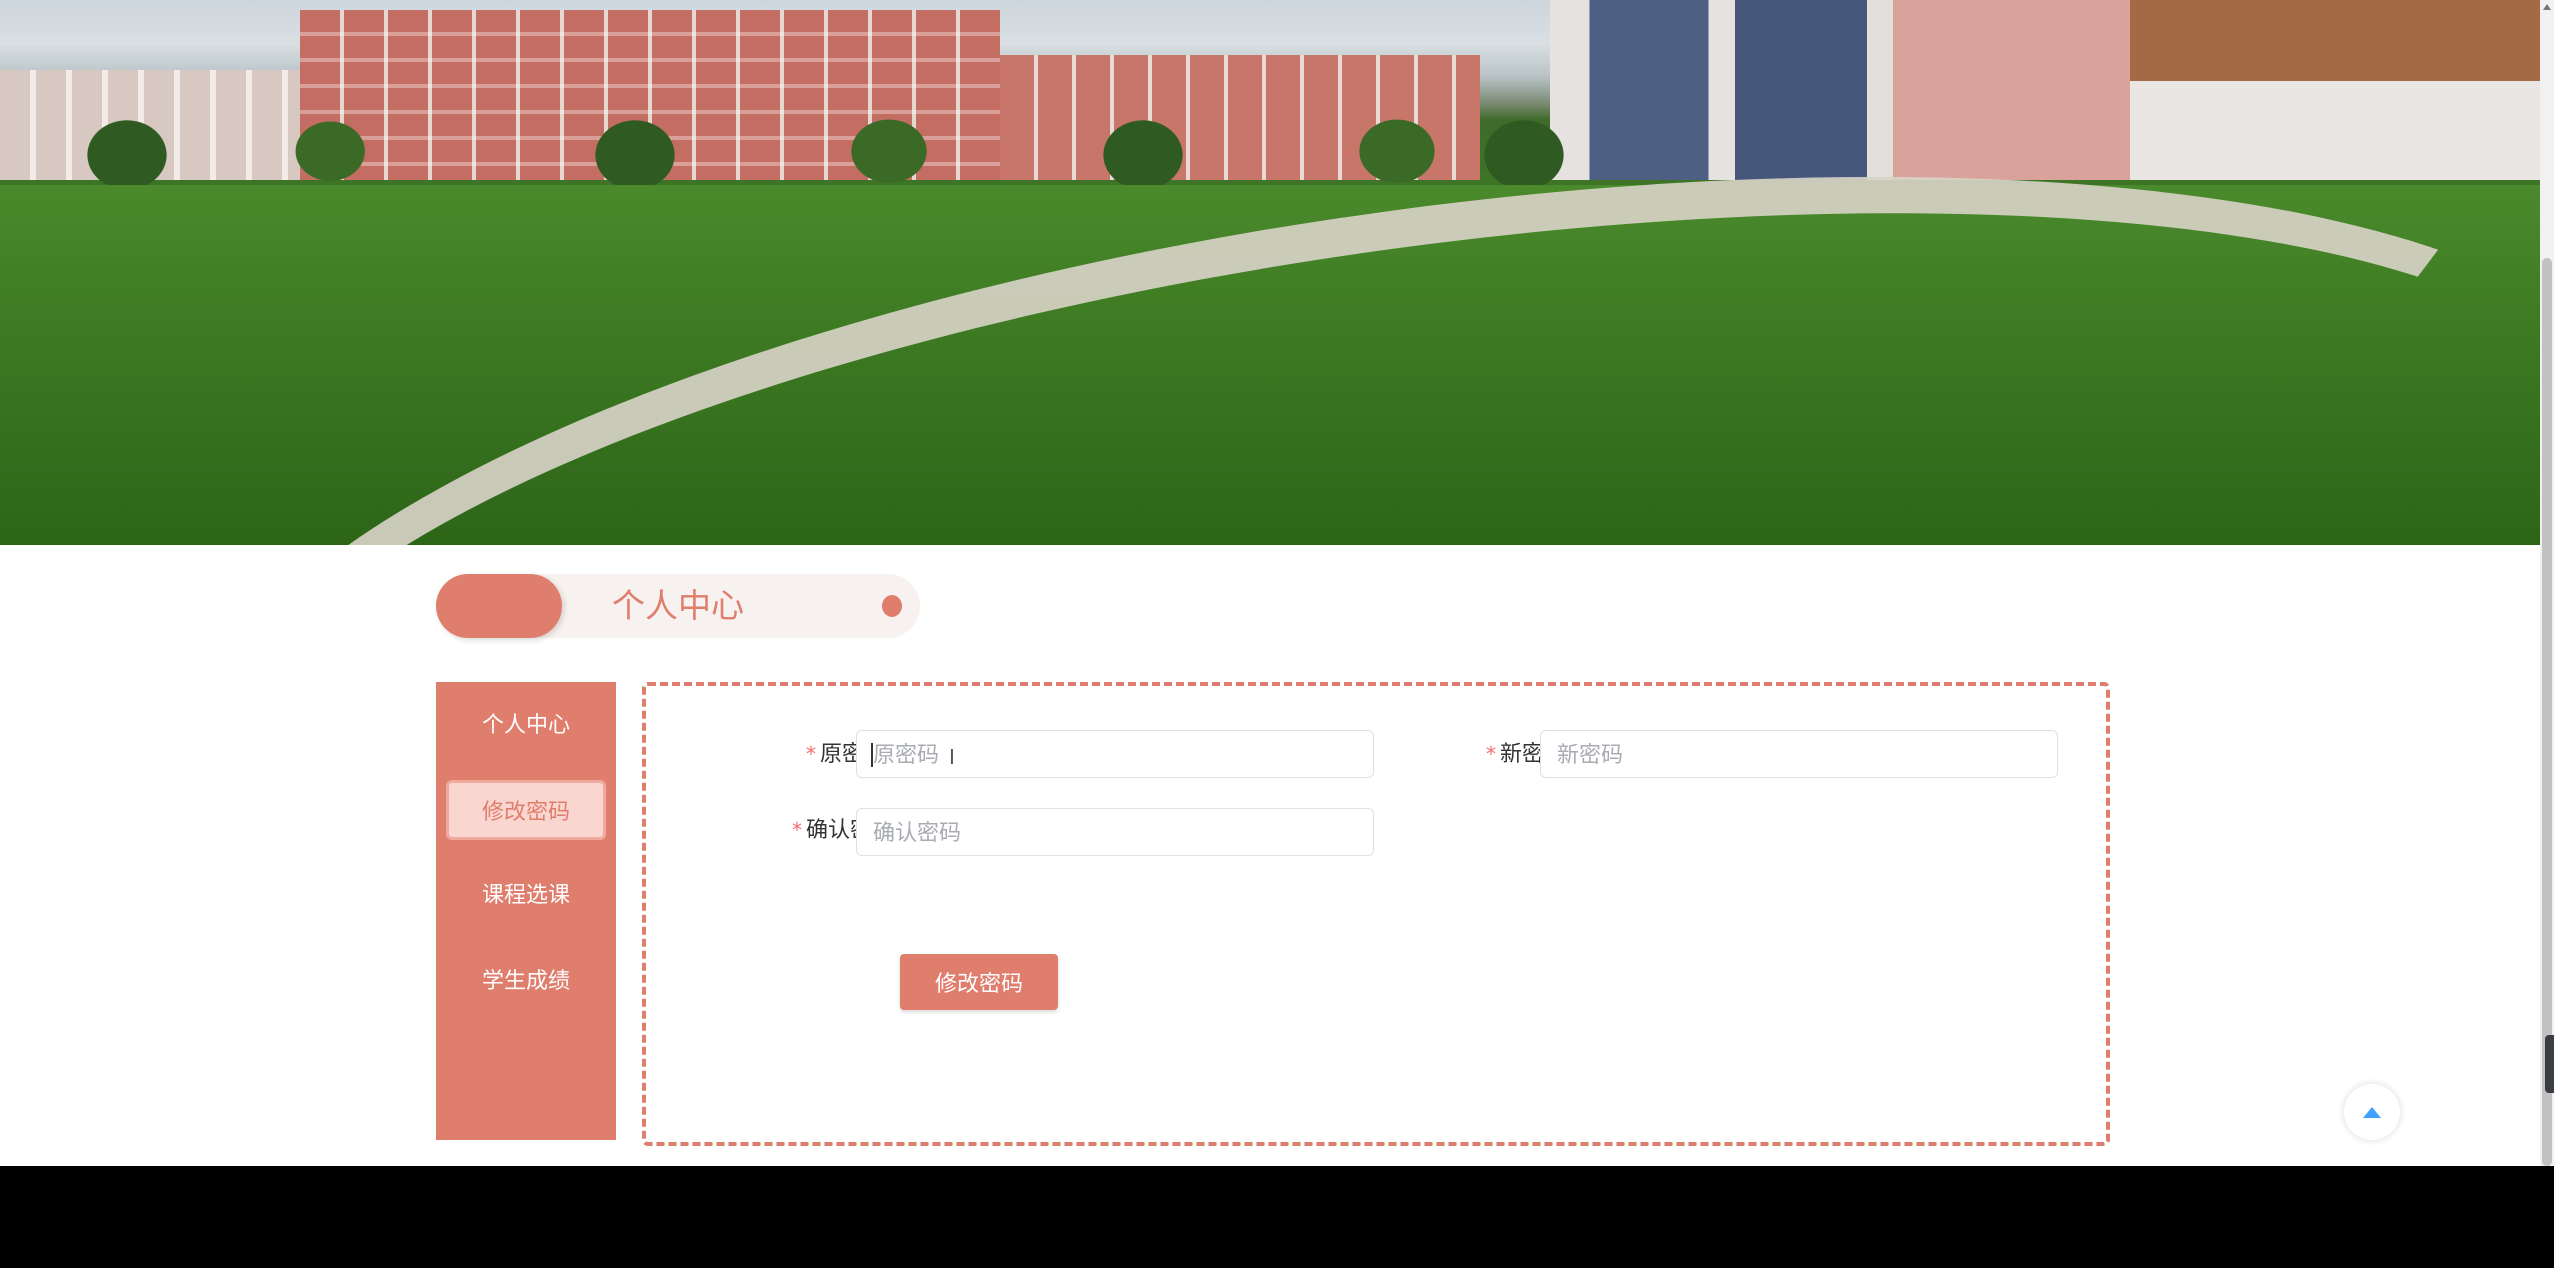 This screenshot has width=2554, height=1268. What do you see at coordinates (526, 896) in the screenshot?
I see `sidebar-item-course-selection: 课程选课` at bounding box center [526, 896].